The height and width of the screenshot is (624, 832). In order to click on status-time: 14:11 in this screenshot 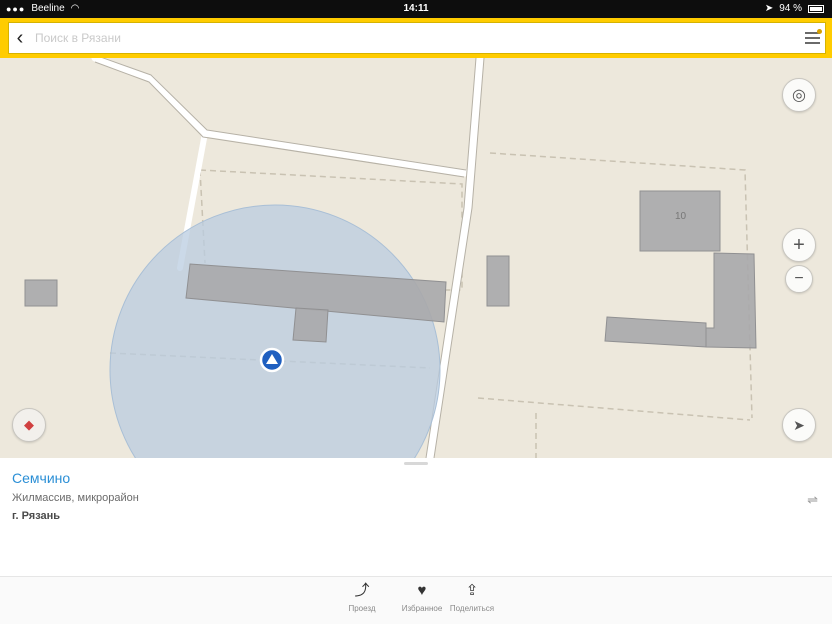, I will do `click(416, 8)`.